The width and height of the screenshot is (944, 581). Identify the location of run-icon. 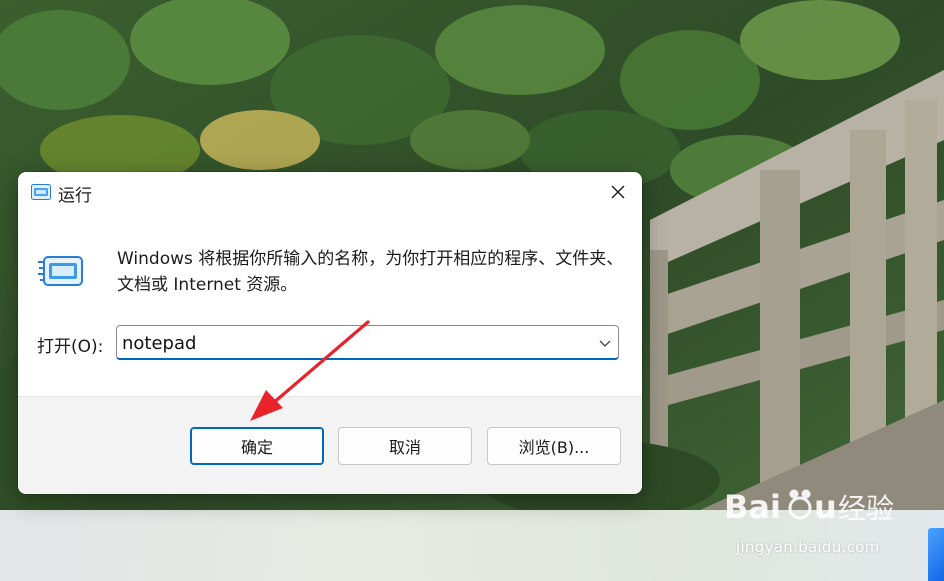
(41, 192).